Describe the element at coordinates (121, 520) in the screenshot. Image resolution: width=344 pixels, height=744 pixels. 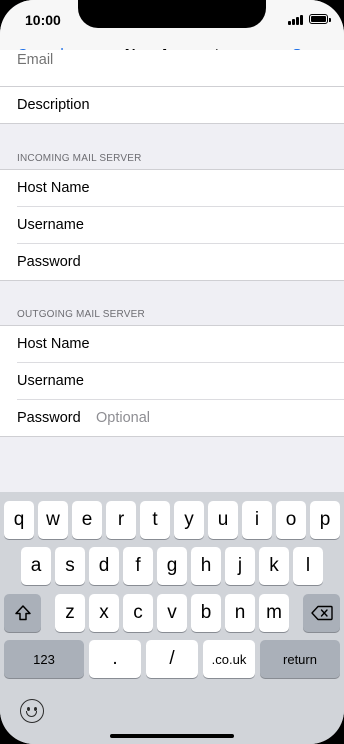
I see `key-r: r` at that location.